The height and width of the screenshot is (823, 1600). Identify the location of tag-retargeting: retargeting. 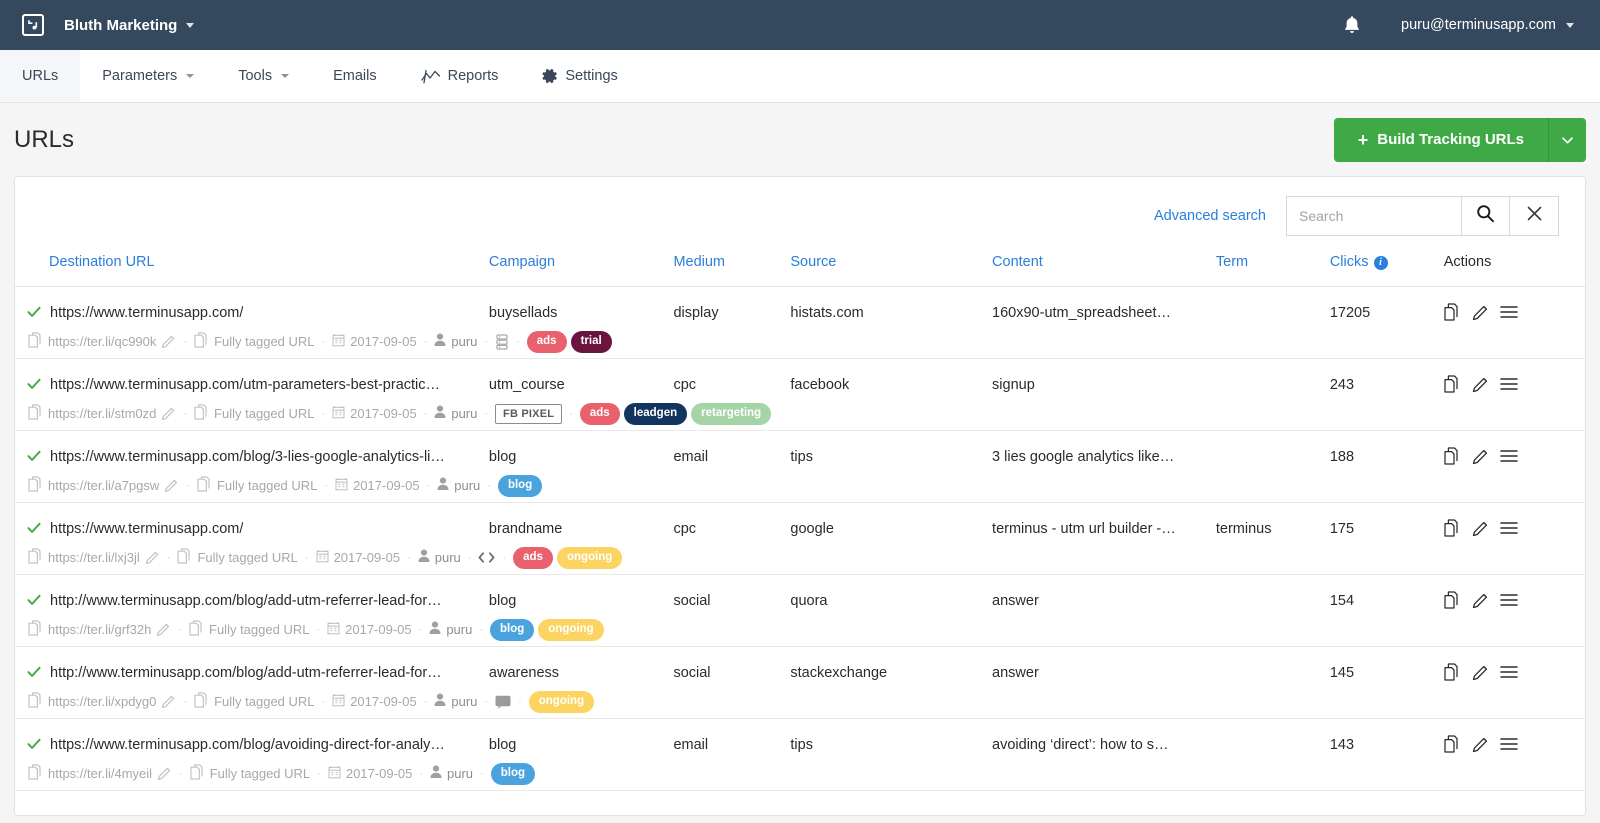
(731, 414).